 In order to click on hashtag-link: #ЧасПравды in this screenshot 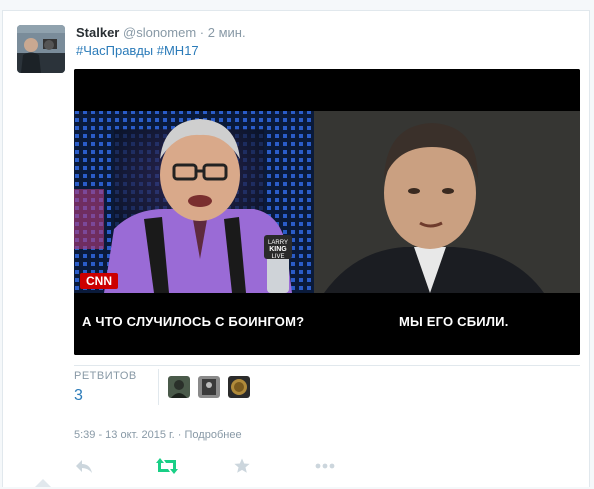, I will do `click(114, 50)`.